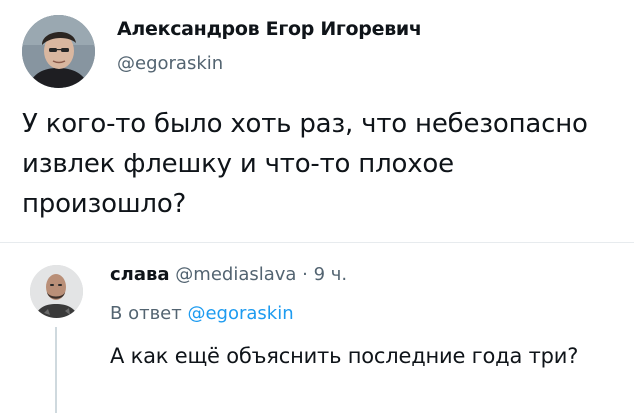 The height and width of the screenshot is (413, 634). Describe the element at coordinates (56, 370) in the screenshot. I see `thread-line` at that location.